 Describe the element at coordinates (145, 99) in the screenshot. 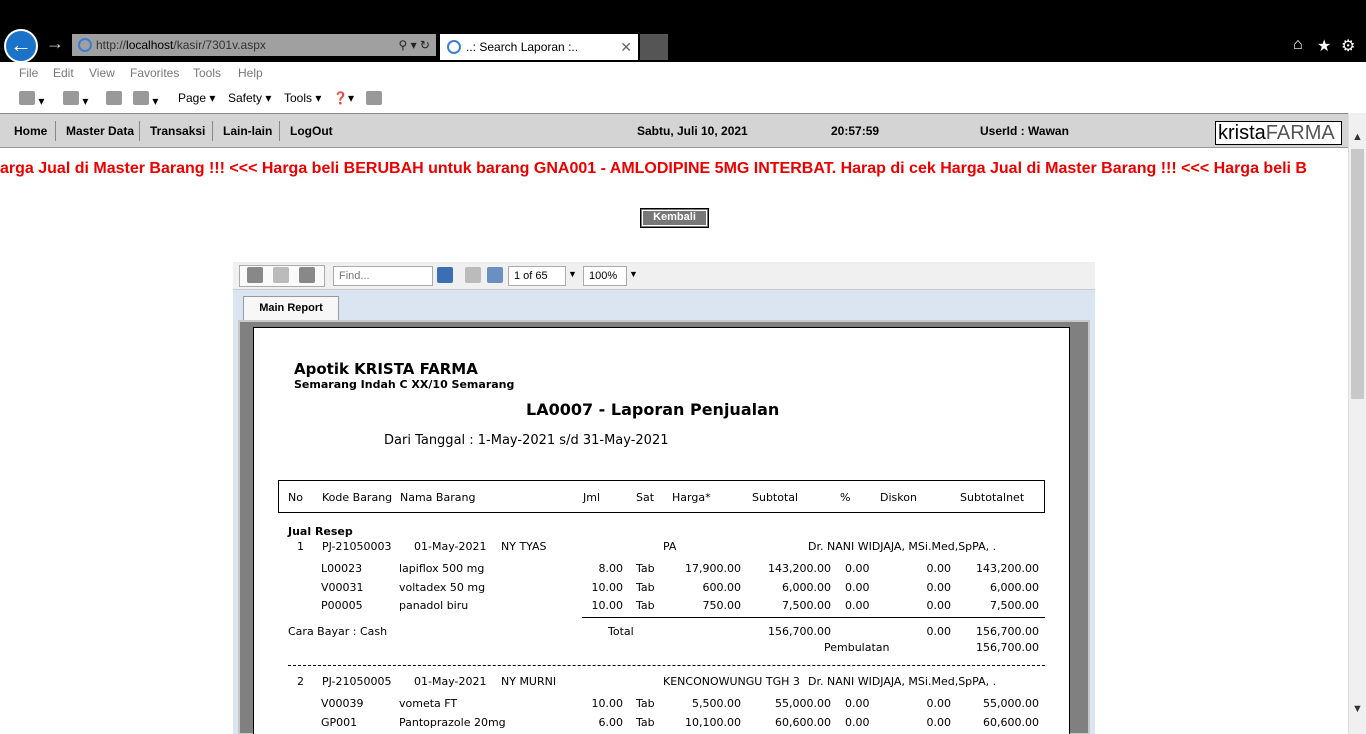

I see `print-icon: ▾` at that location.